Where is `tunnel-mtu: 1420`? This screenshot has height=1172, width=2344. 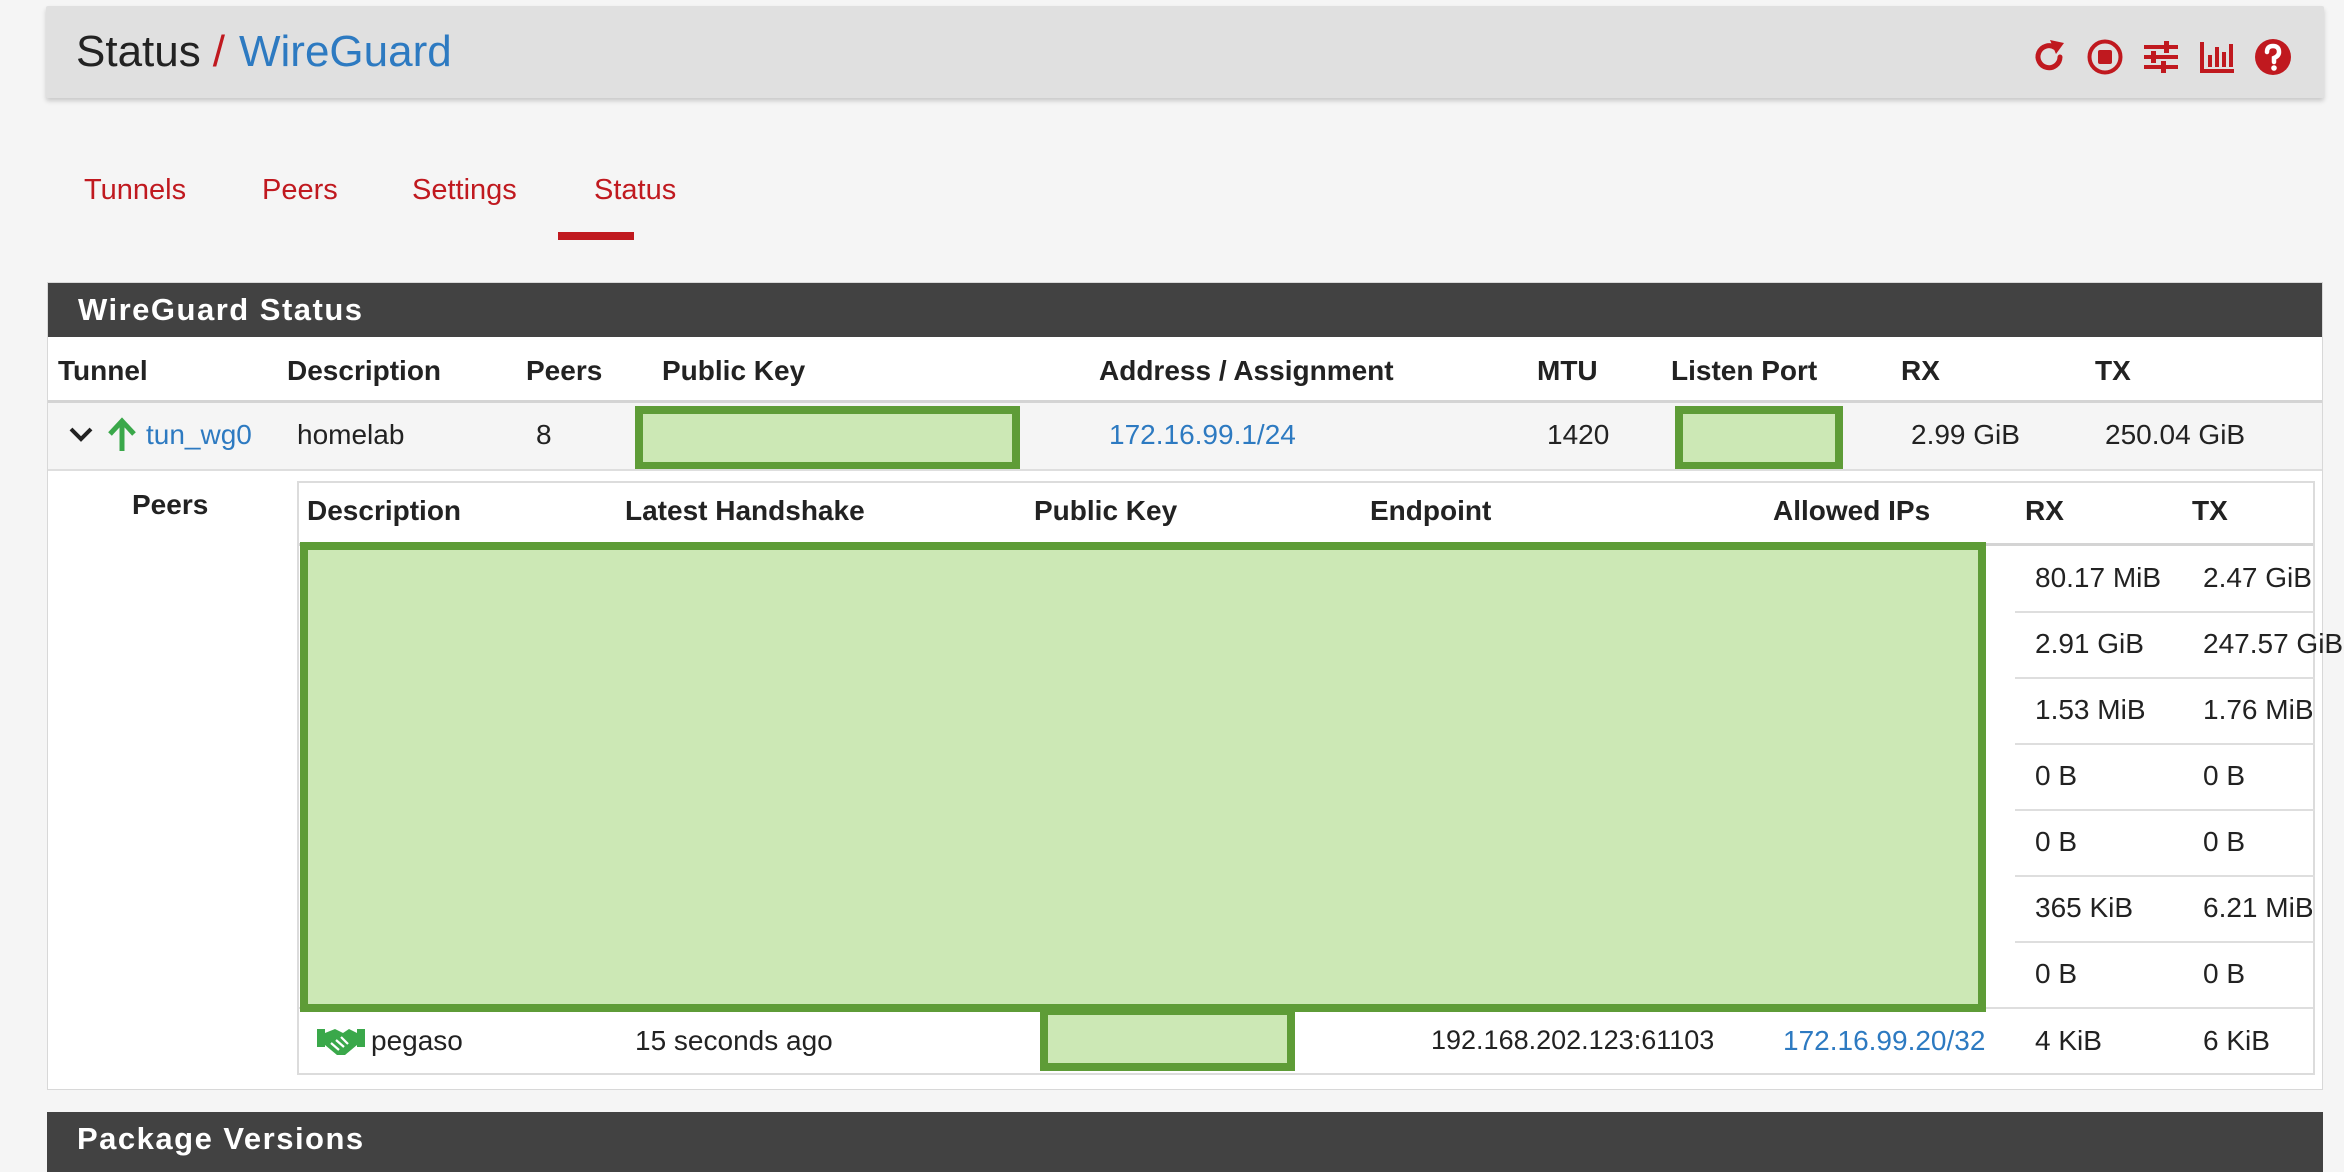
tunnel-mtu: 1420 is located at coordinates (1578, 434).